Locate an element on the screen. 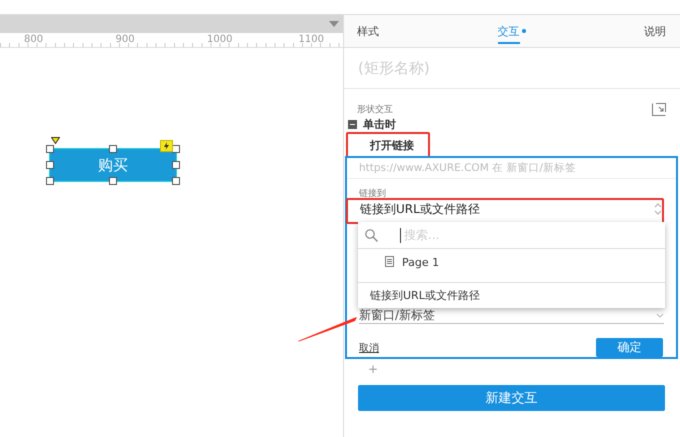 This screenshot has height=437, width=680. tab: 说明 is located at coordinates (655, 31).